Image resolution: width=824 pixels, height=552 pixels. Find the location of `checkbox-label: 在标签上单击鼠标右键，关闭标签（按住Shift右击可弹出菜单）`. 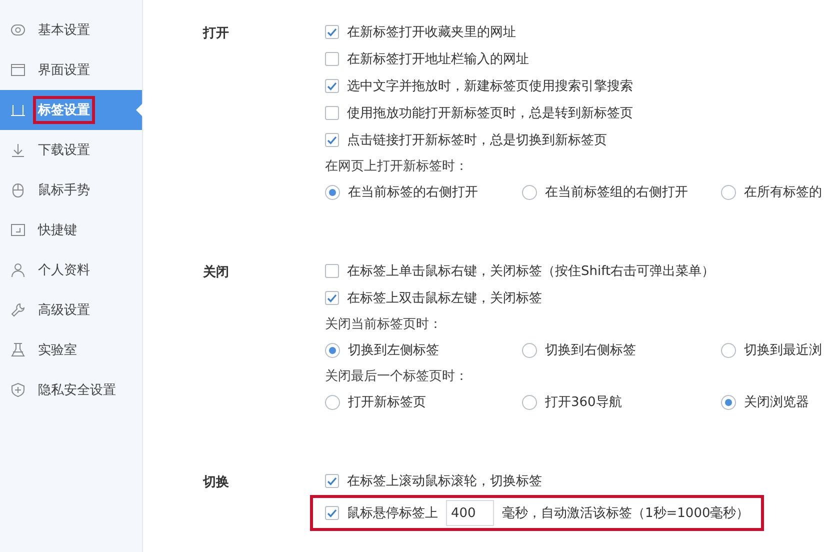

checkbox-label: 在标签上单击鼠标右键，关闭标签（按住Shift右击可弹出菜单） is located at coordinates (531, 271).